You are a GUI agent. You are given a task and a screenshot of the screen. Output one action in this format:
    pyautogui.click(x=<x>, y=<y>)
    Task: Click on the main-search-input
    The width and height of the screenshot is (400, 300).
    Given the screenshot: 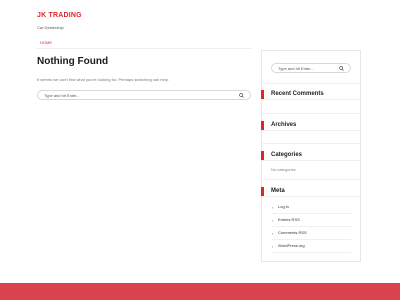 What is the action you would take?
    pyautogui.click(x=129, y=95)
    